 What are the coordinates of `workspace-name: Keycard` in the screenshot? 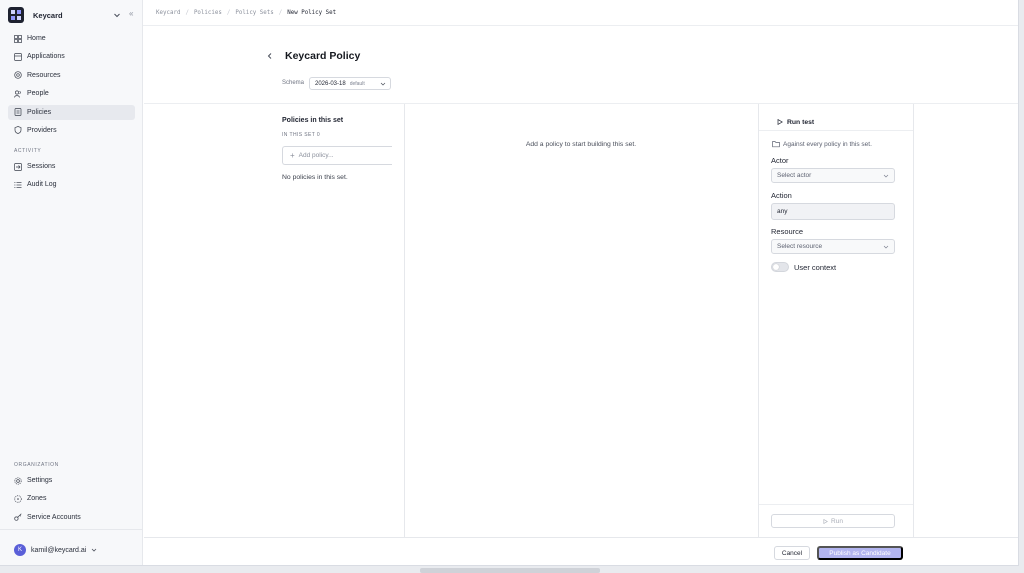 It's located at (48, 15).